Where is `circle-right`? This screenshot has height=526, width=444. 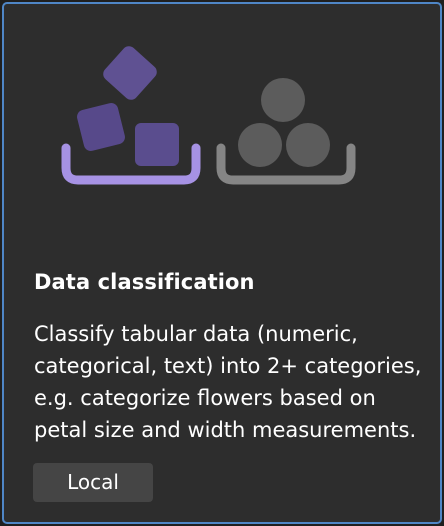 circle-right is located at coordinates (308, 145).